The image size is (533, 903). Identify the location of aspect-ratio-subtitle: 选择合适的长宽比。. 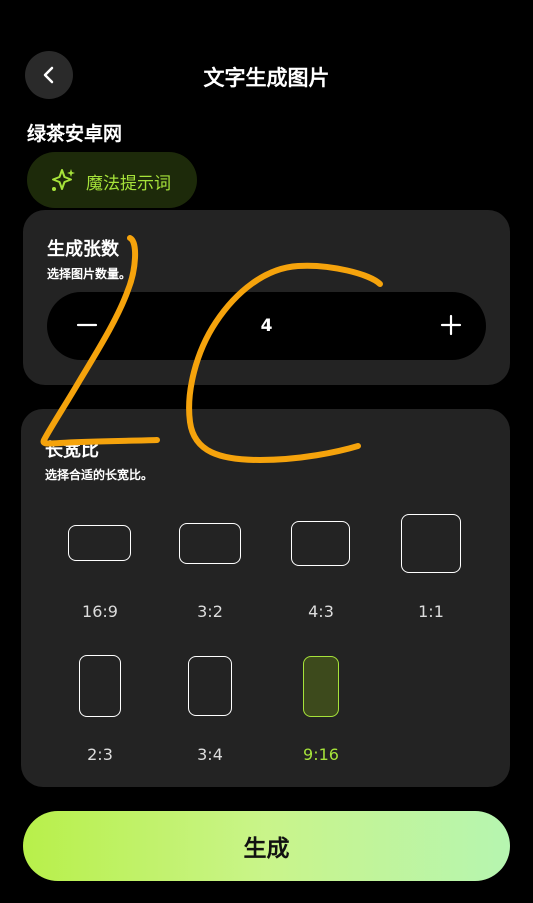
(99, 475).